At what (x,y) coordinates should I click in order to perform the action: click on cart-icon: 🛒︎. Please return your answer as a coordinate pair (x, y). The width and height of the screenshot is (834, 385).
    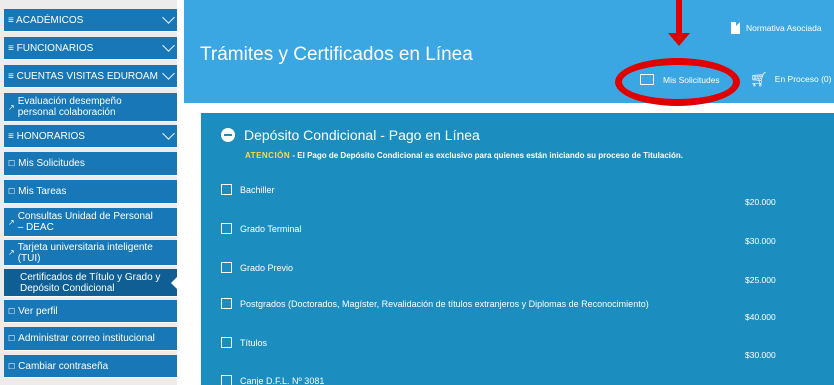
    Looking at the image, I should click on (759, 79).